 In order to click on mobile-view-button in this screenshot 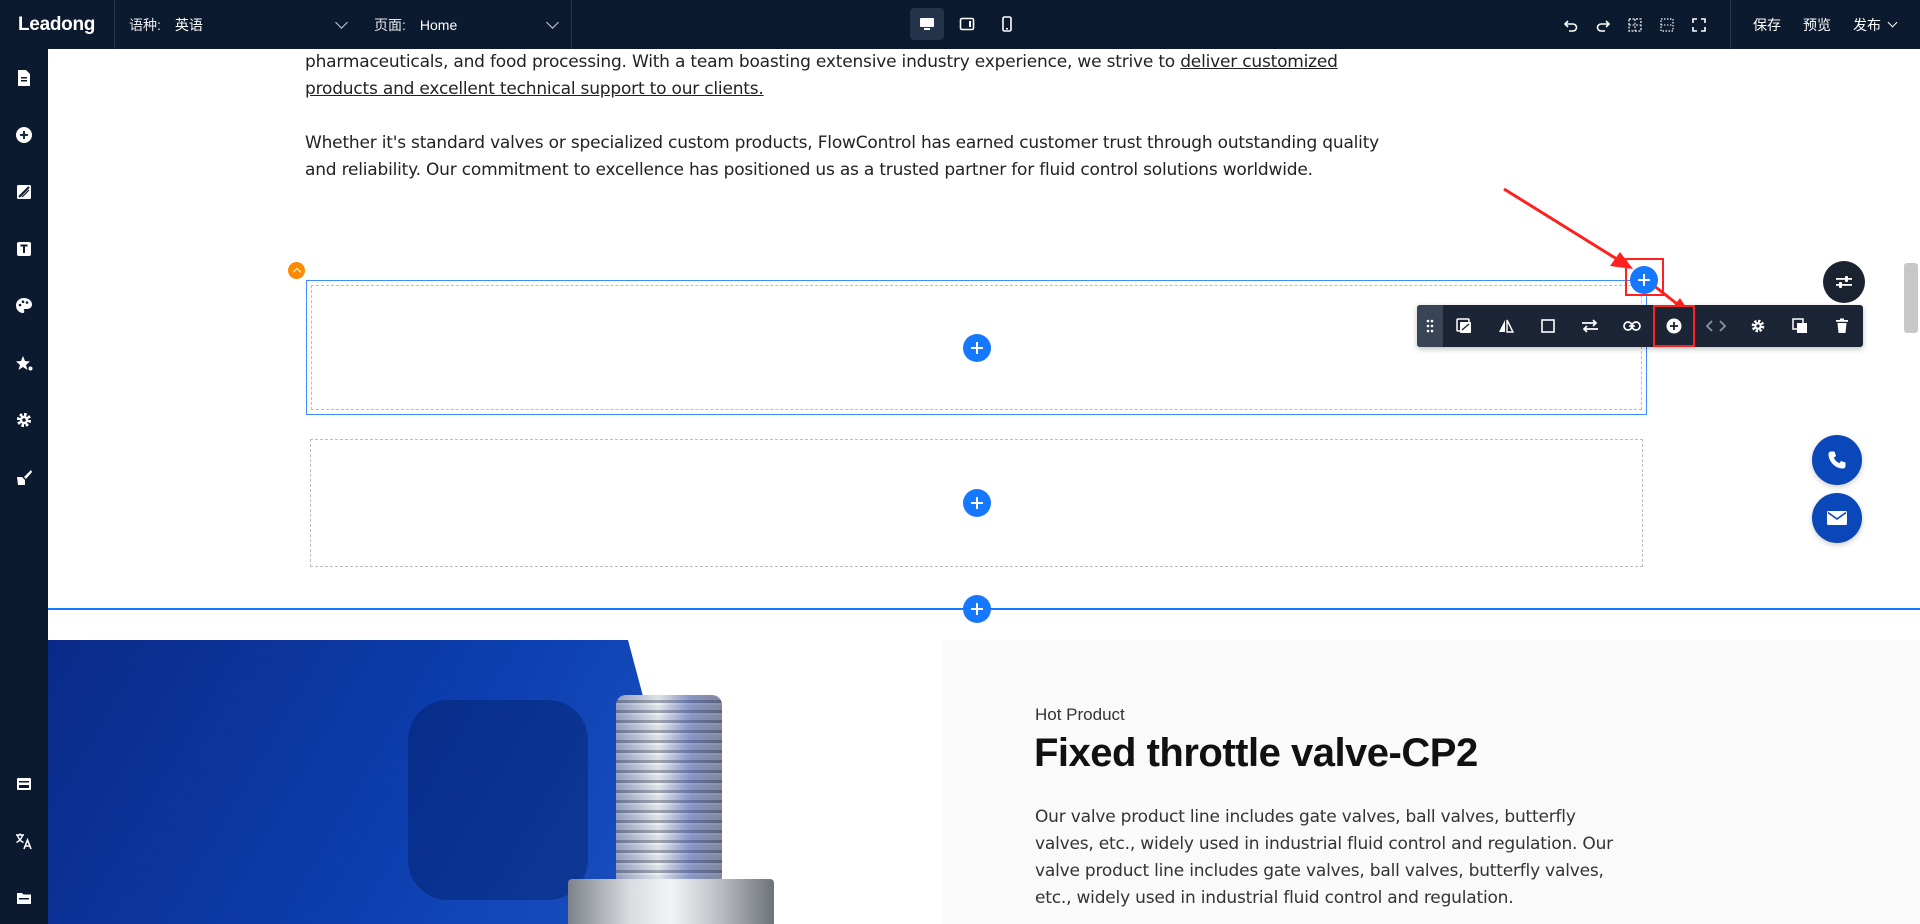, I will do `click(1007, 24)`.